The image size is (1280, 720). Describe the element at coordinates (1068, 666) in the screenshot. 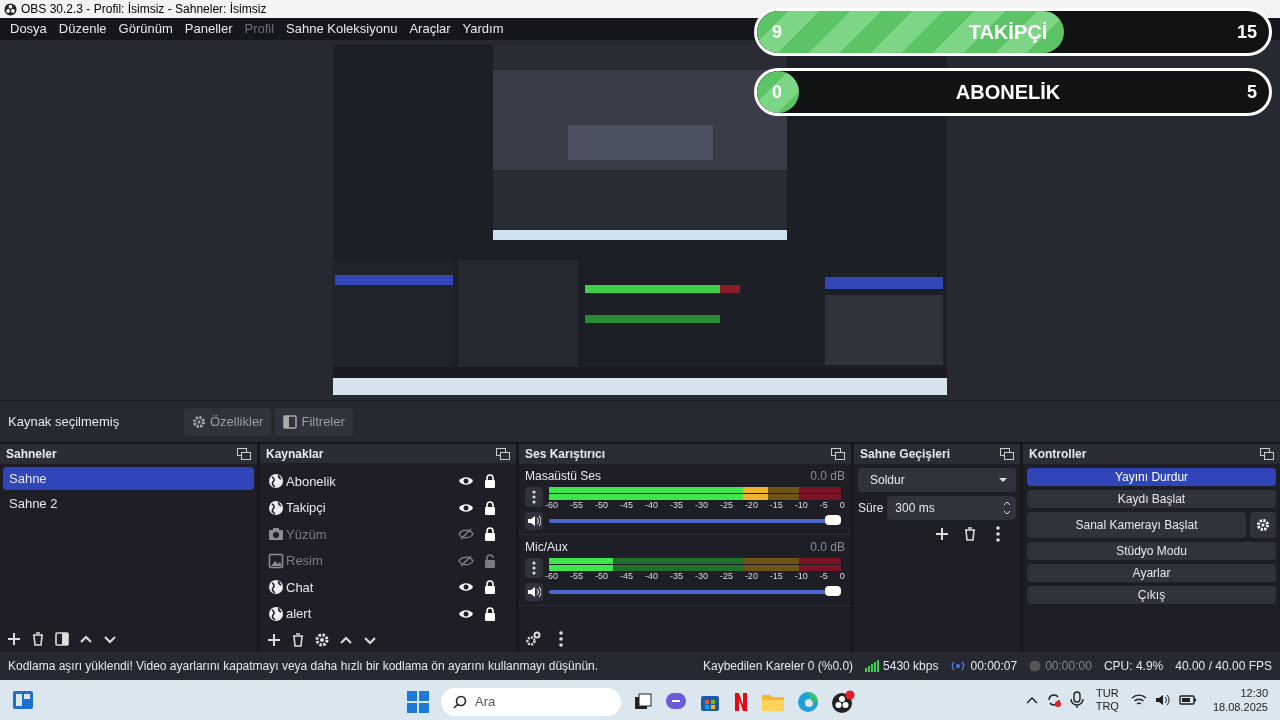

I see `record-time: 00:00:00` at that location.